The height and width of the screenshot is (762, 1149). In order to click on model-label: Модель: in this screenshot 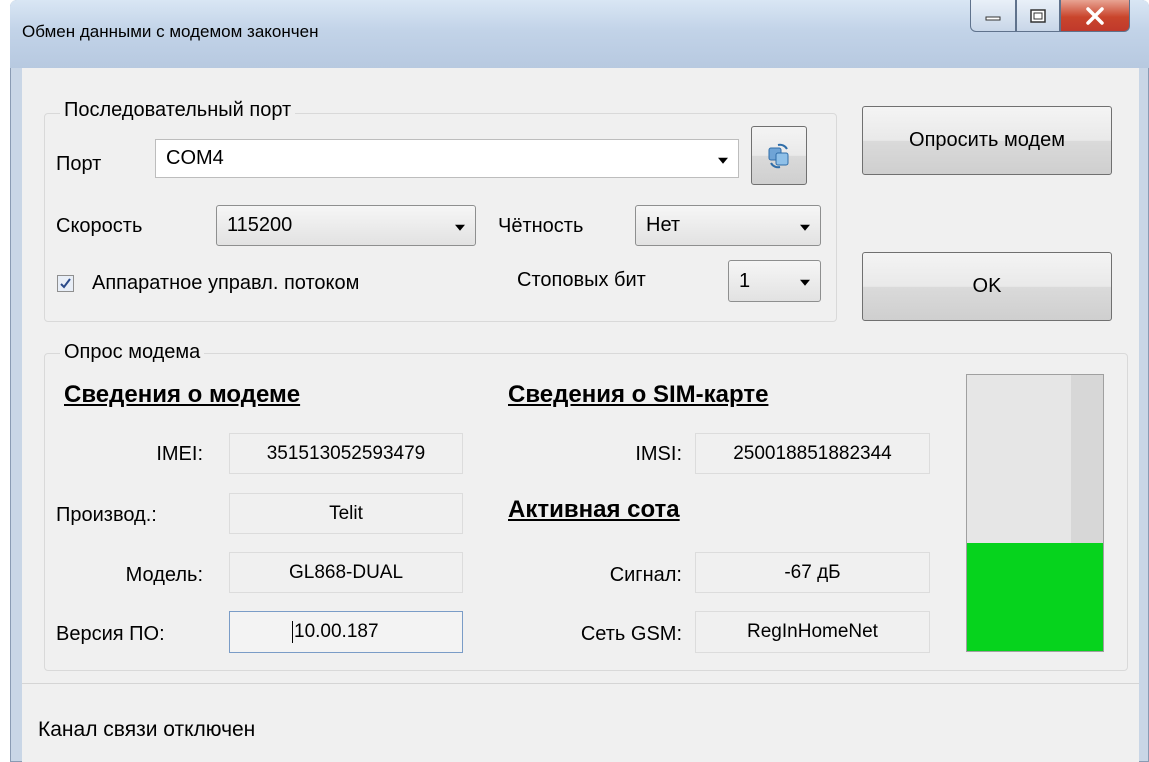, I will do `click(164, 575)`.